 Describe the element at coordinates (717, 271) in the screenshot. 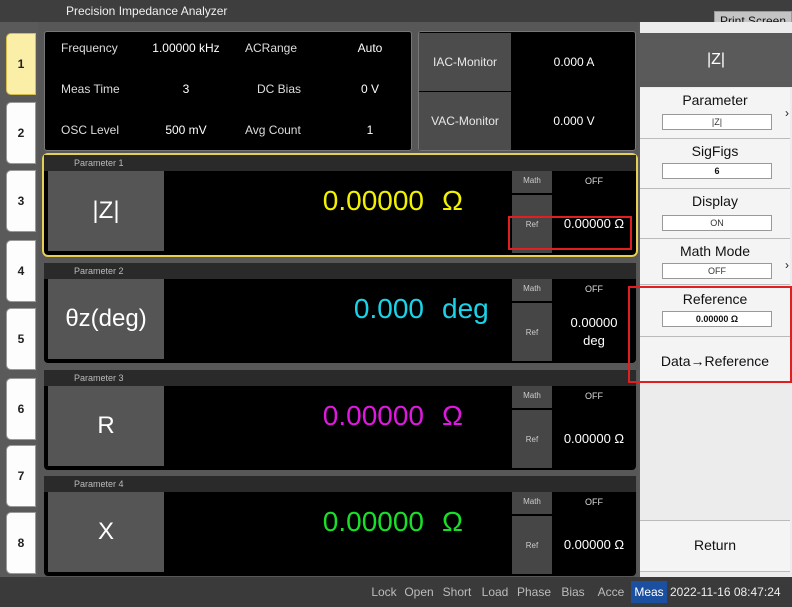

I see `math-mode-softkey-value: OFF` at that location.